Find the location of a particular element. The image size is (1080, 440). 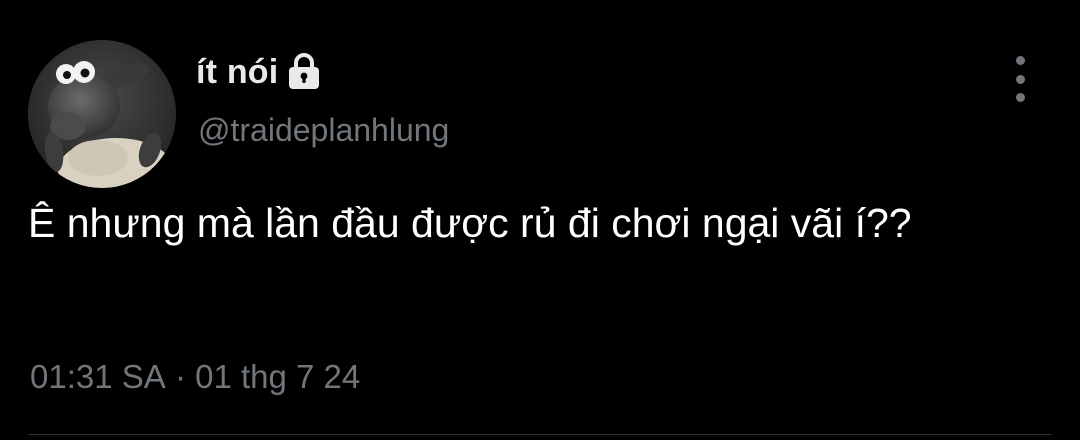

avatar is located at coordinates (102, 114).